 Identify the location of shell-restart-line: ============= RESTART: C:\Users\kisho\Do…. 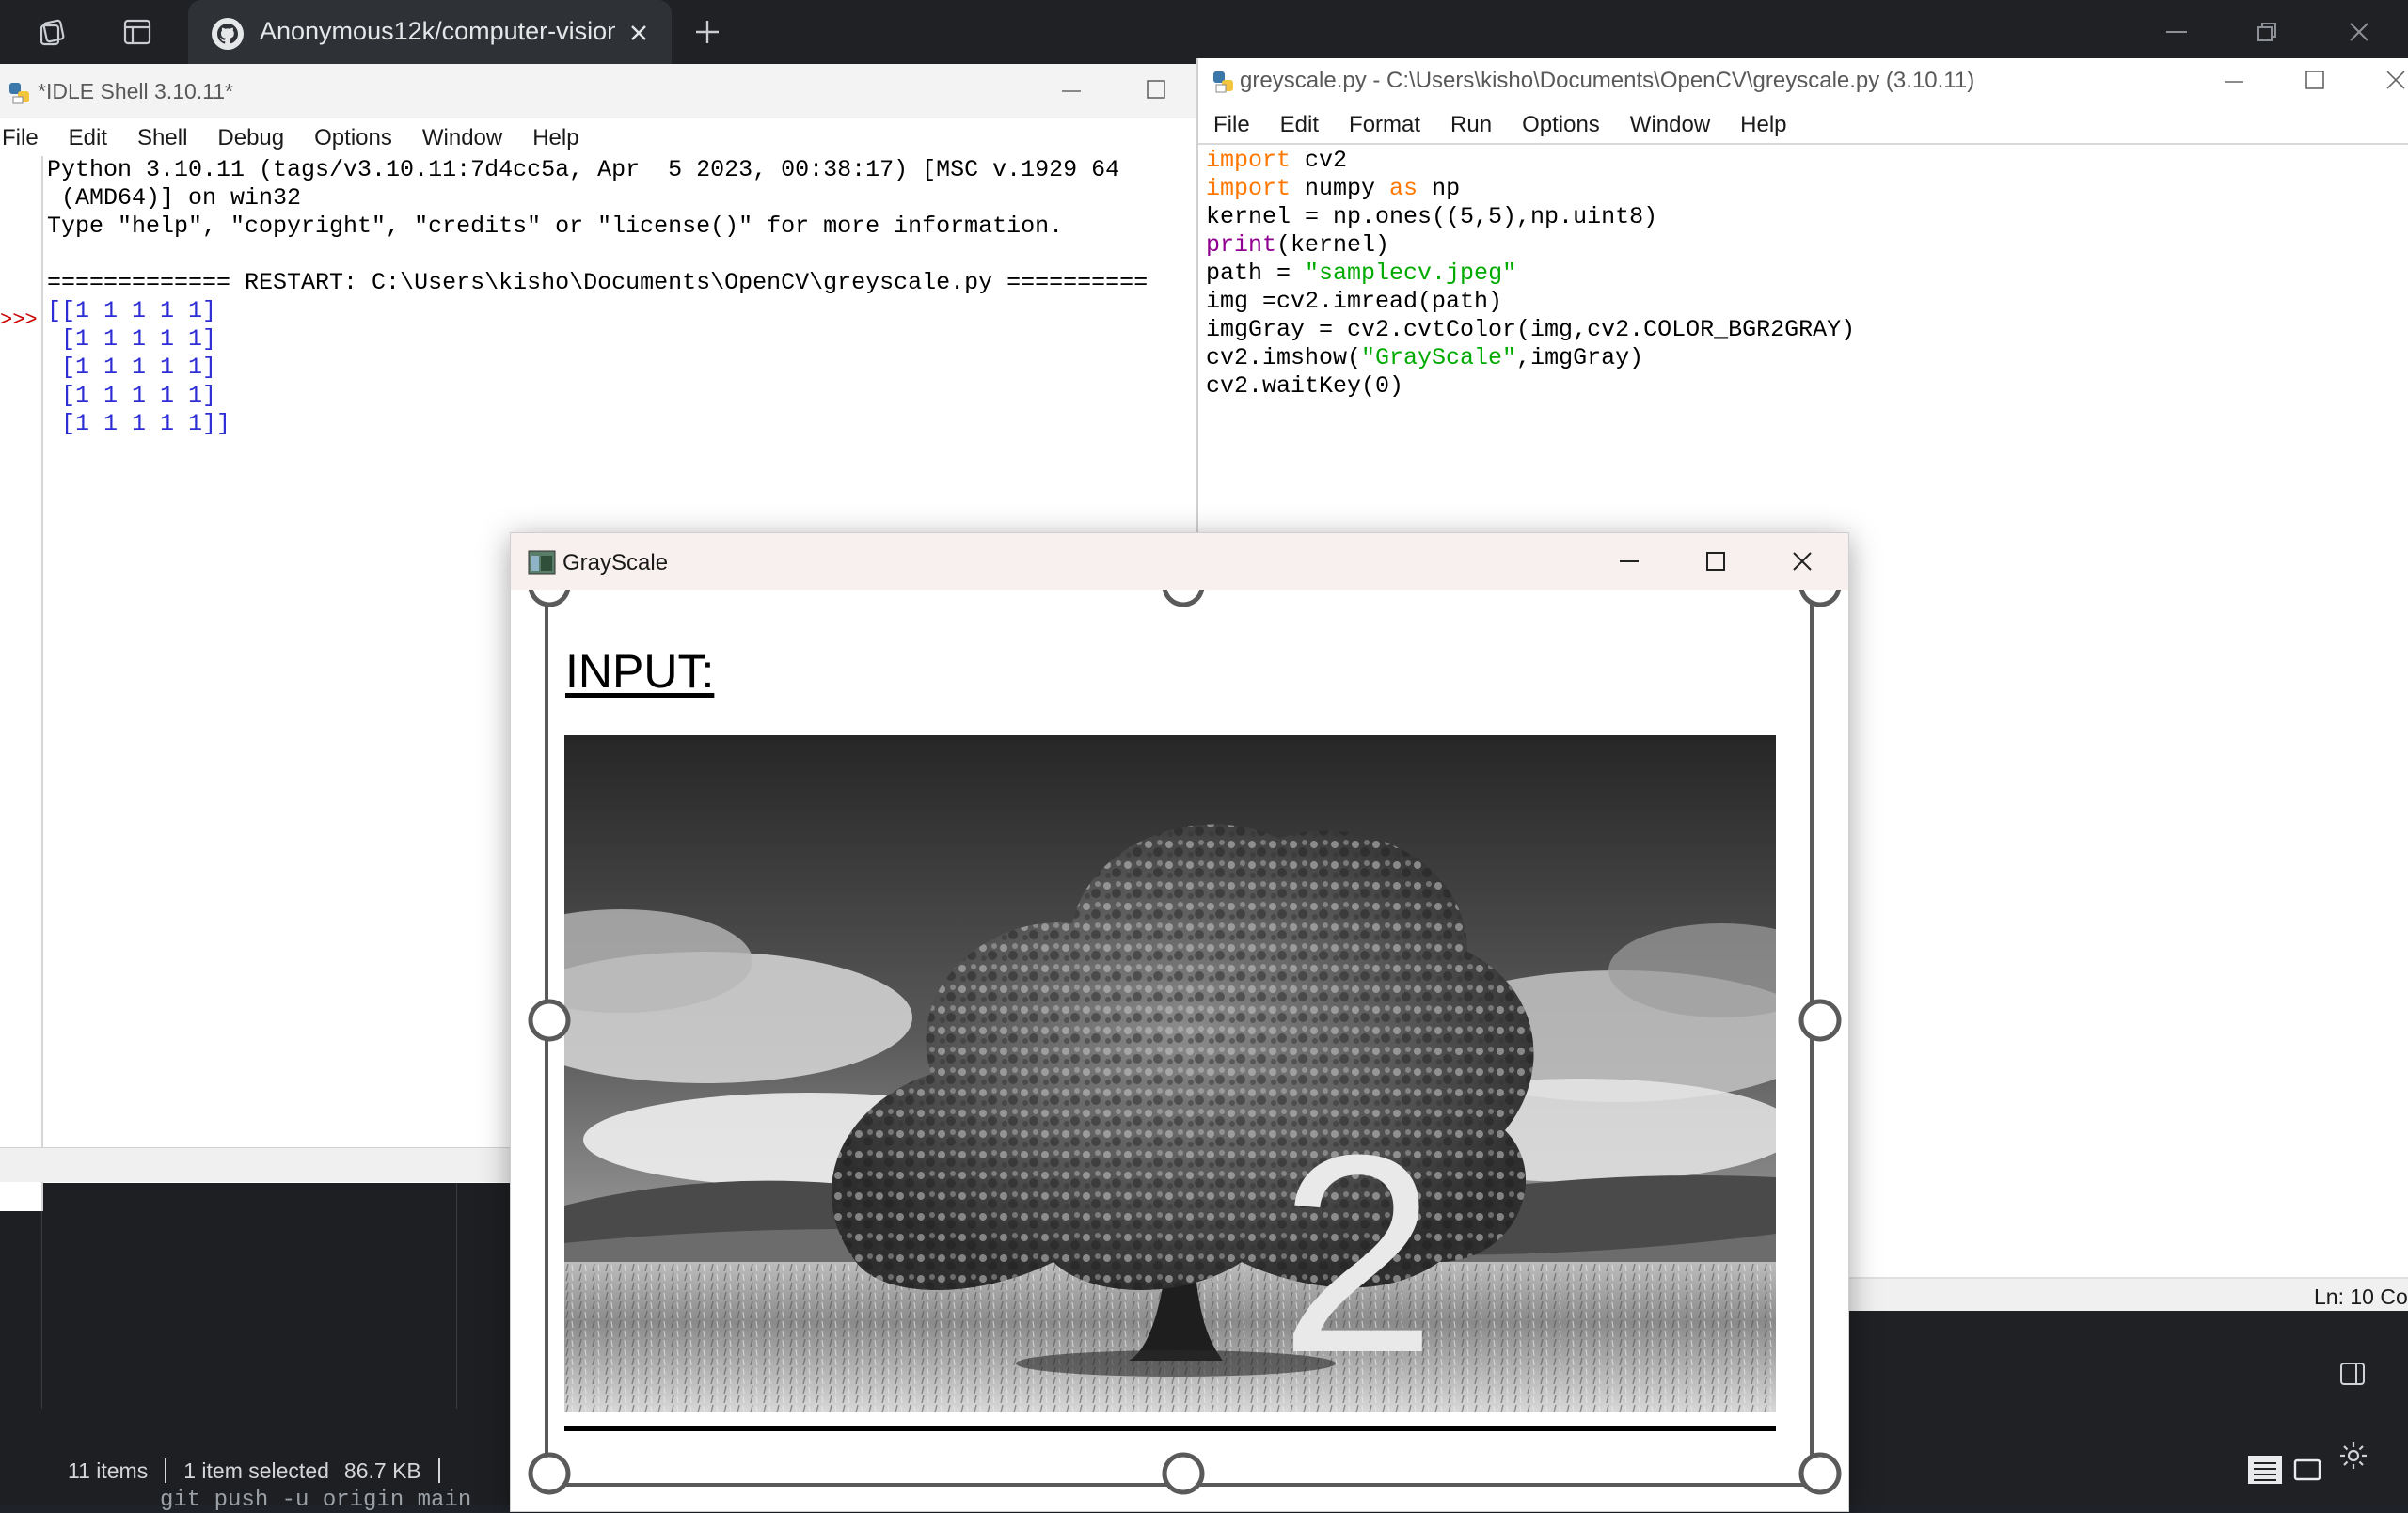
(598, 282).